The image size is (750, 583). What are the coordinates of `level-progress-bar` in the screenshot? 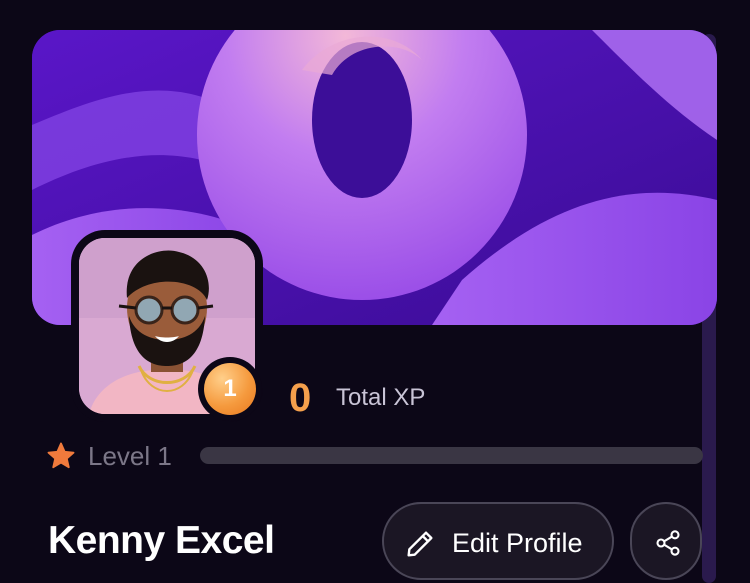 It's located at (451, 455).